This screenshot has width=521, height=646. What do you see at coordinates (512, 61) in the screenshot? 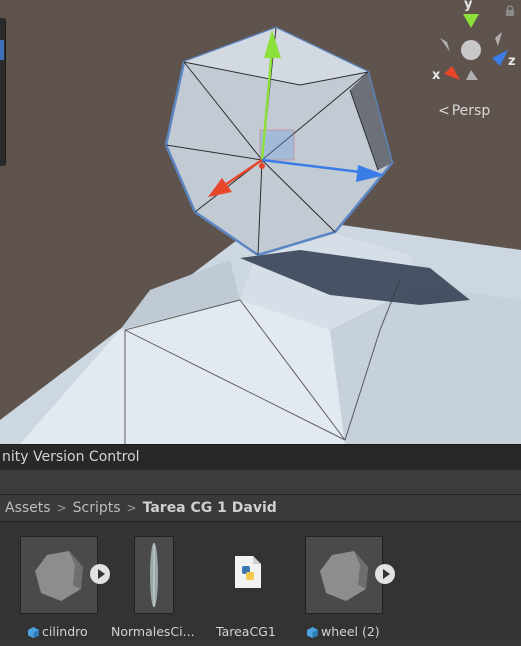
I see `gizmo-z-label: z` at bounding box center [512, 61].